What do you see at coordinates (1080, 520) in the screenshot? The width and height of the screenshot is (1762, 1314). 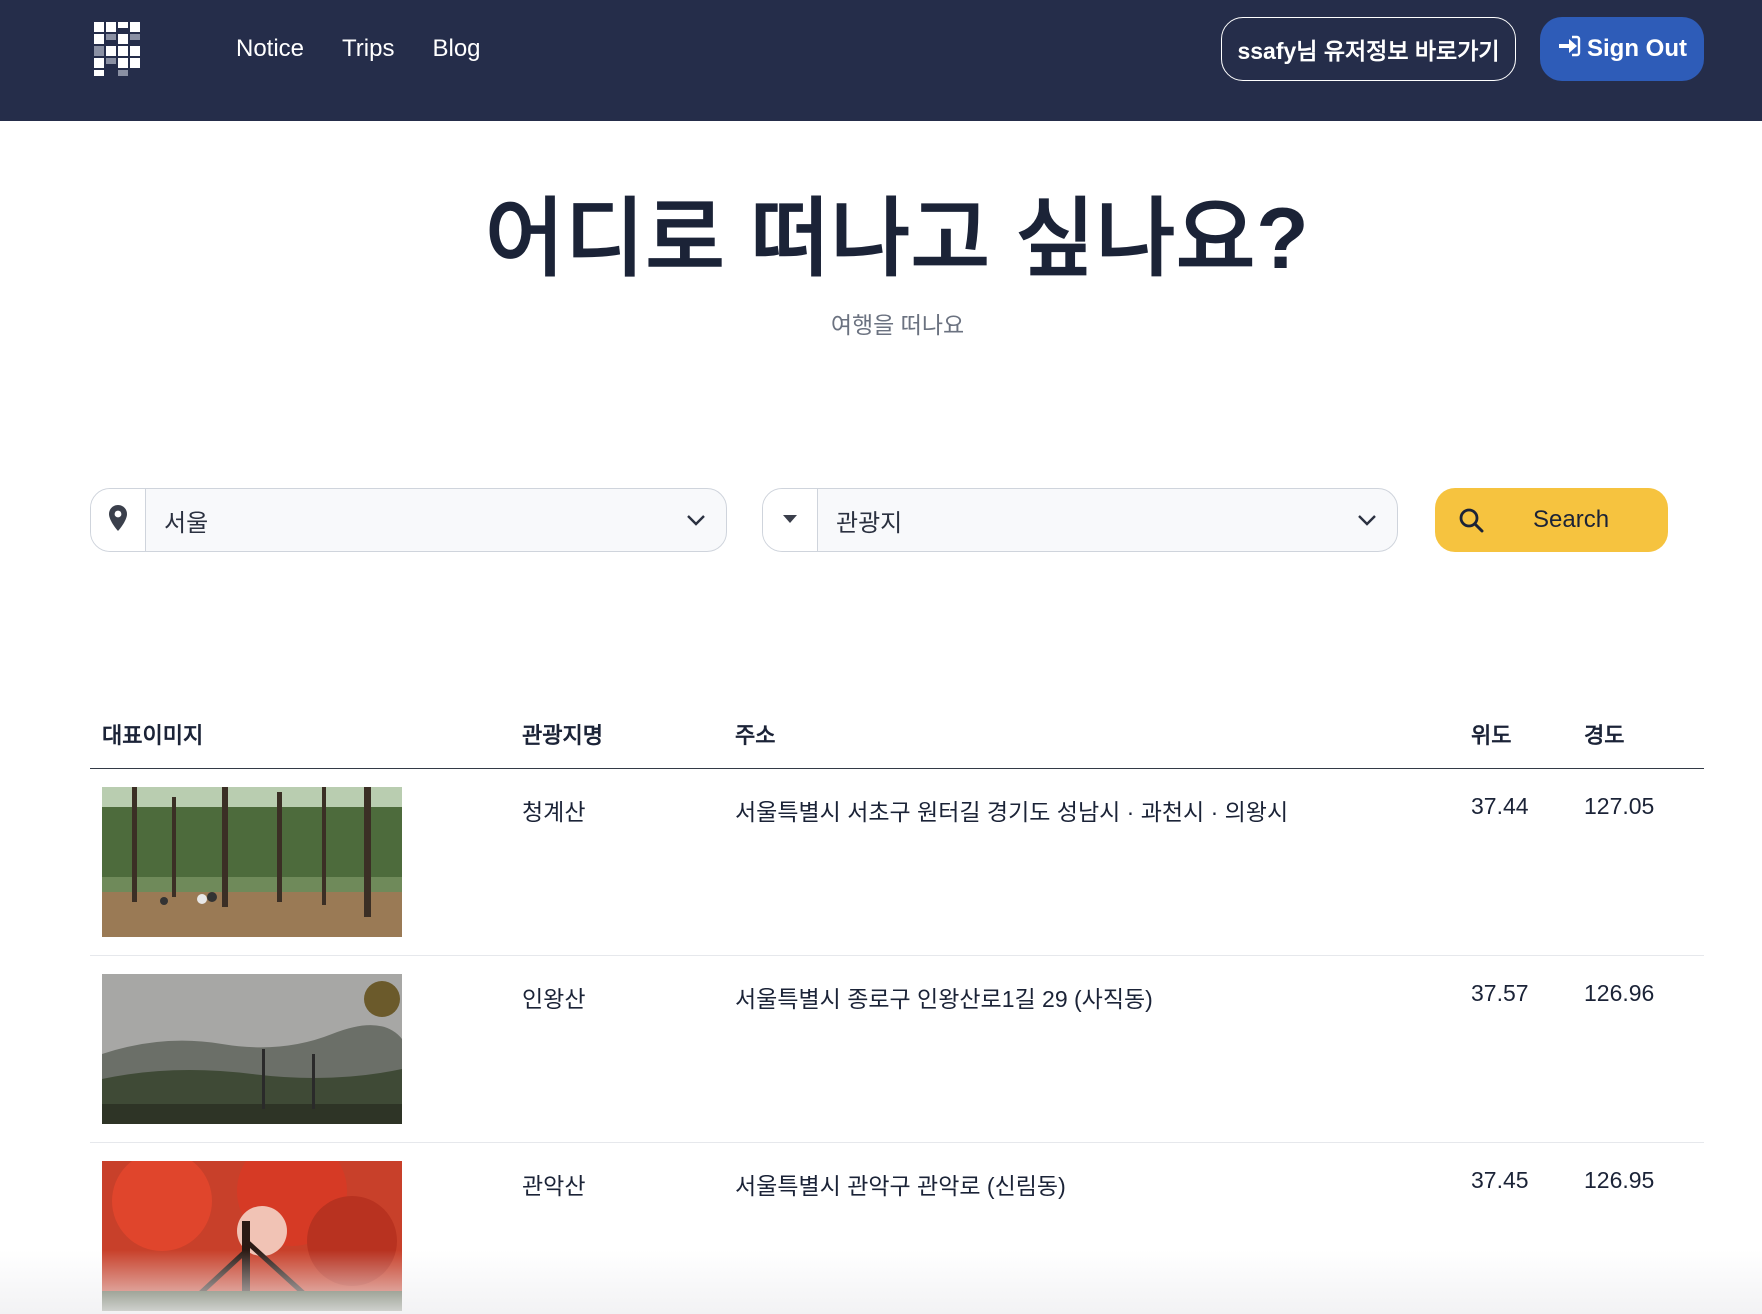 I see `type-select: 관광지` at bounding box center [1080, 520].